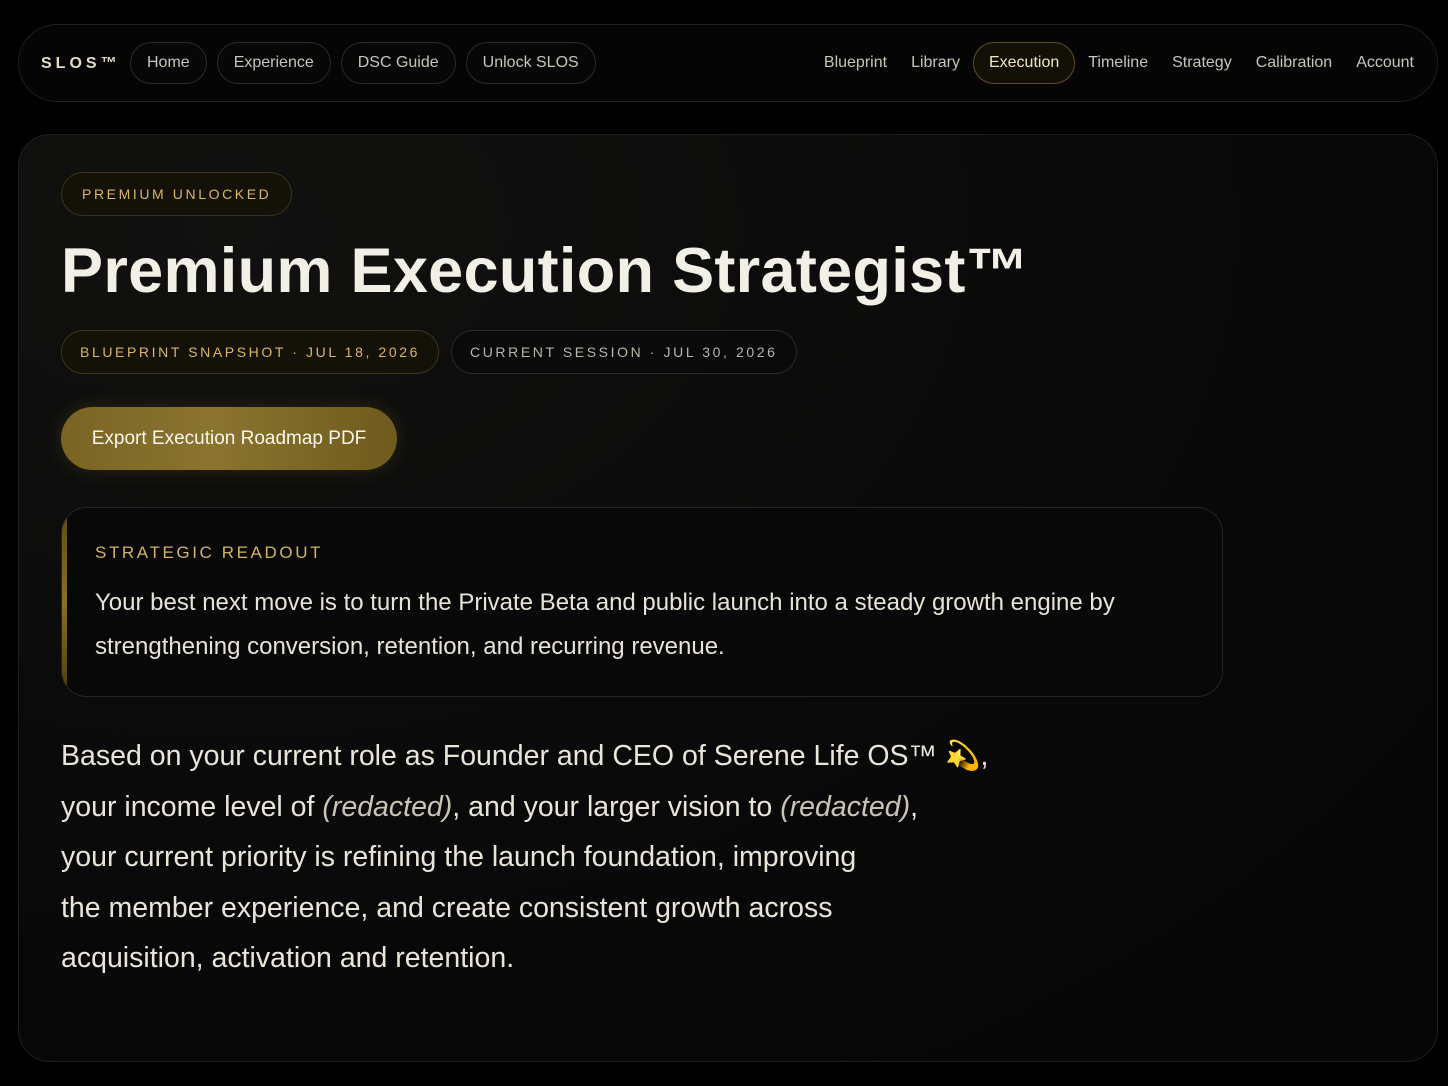 Image resolution: width=1448 pixels, height=1086 pixels. What do you see at coordinates (530, 63) in the screenshot?
I see `nav-unlock-slos-button: Unlock SLOS` at bounding box center [530, 63].